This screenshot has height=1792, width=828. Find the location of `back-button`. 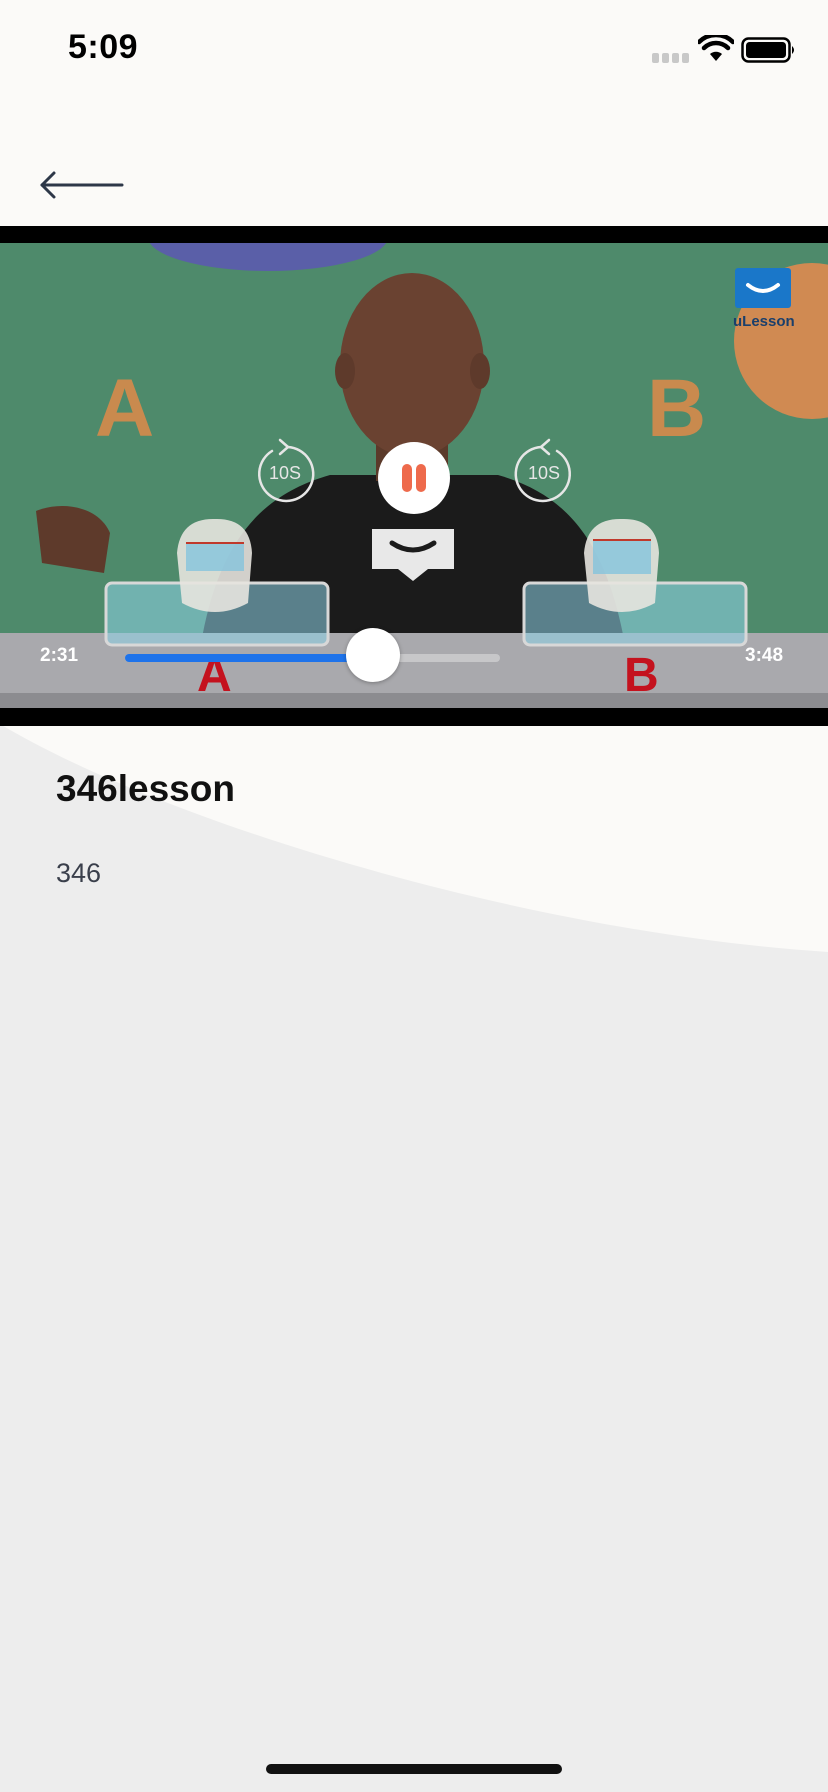

back-button is located at coordinates (81, 186).